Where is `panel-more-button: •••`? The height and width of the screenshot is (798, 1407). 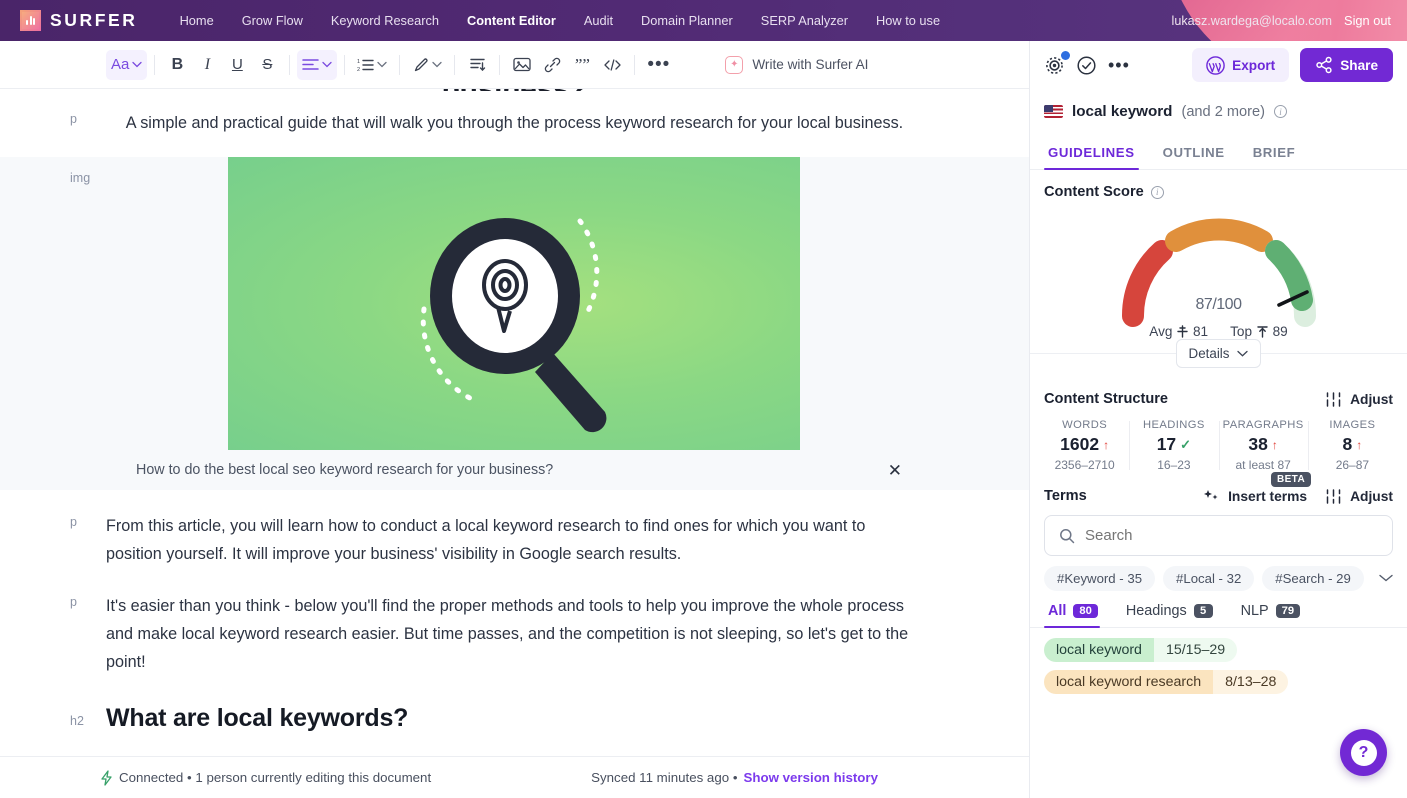
panel-more-button: ••• is located at coordinates (1119, 65).